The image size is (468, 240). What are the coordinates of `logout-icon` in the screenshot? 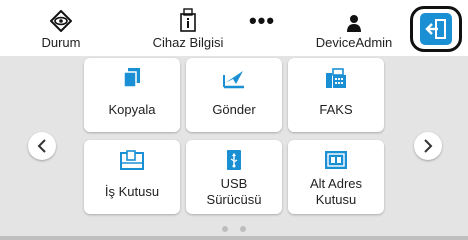 It's located at (436, 29).